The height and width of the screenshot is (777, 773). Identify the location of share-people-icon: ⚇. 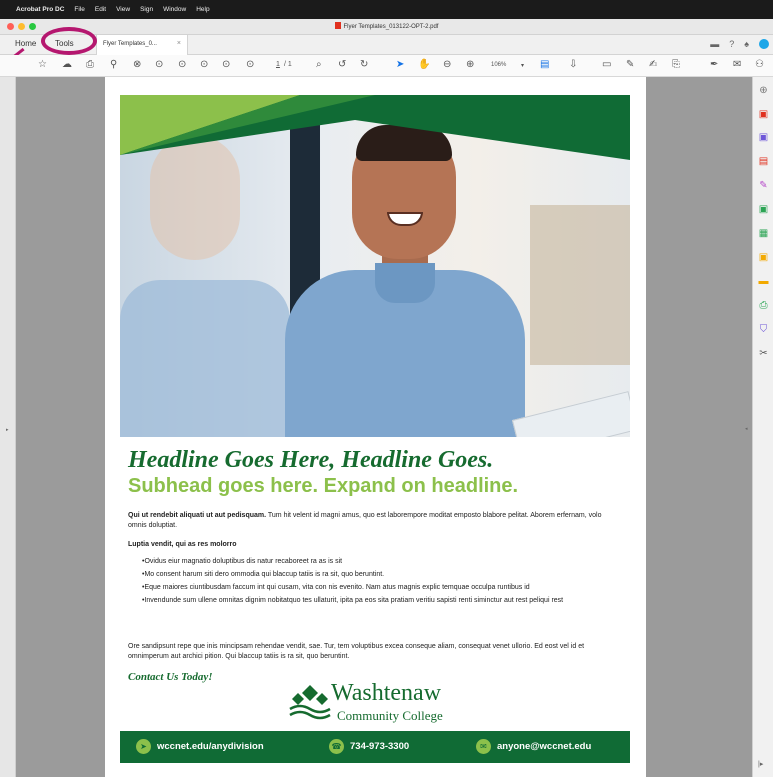
(759, 64).